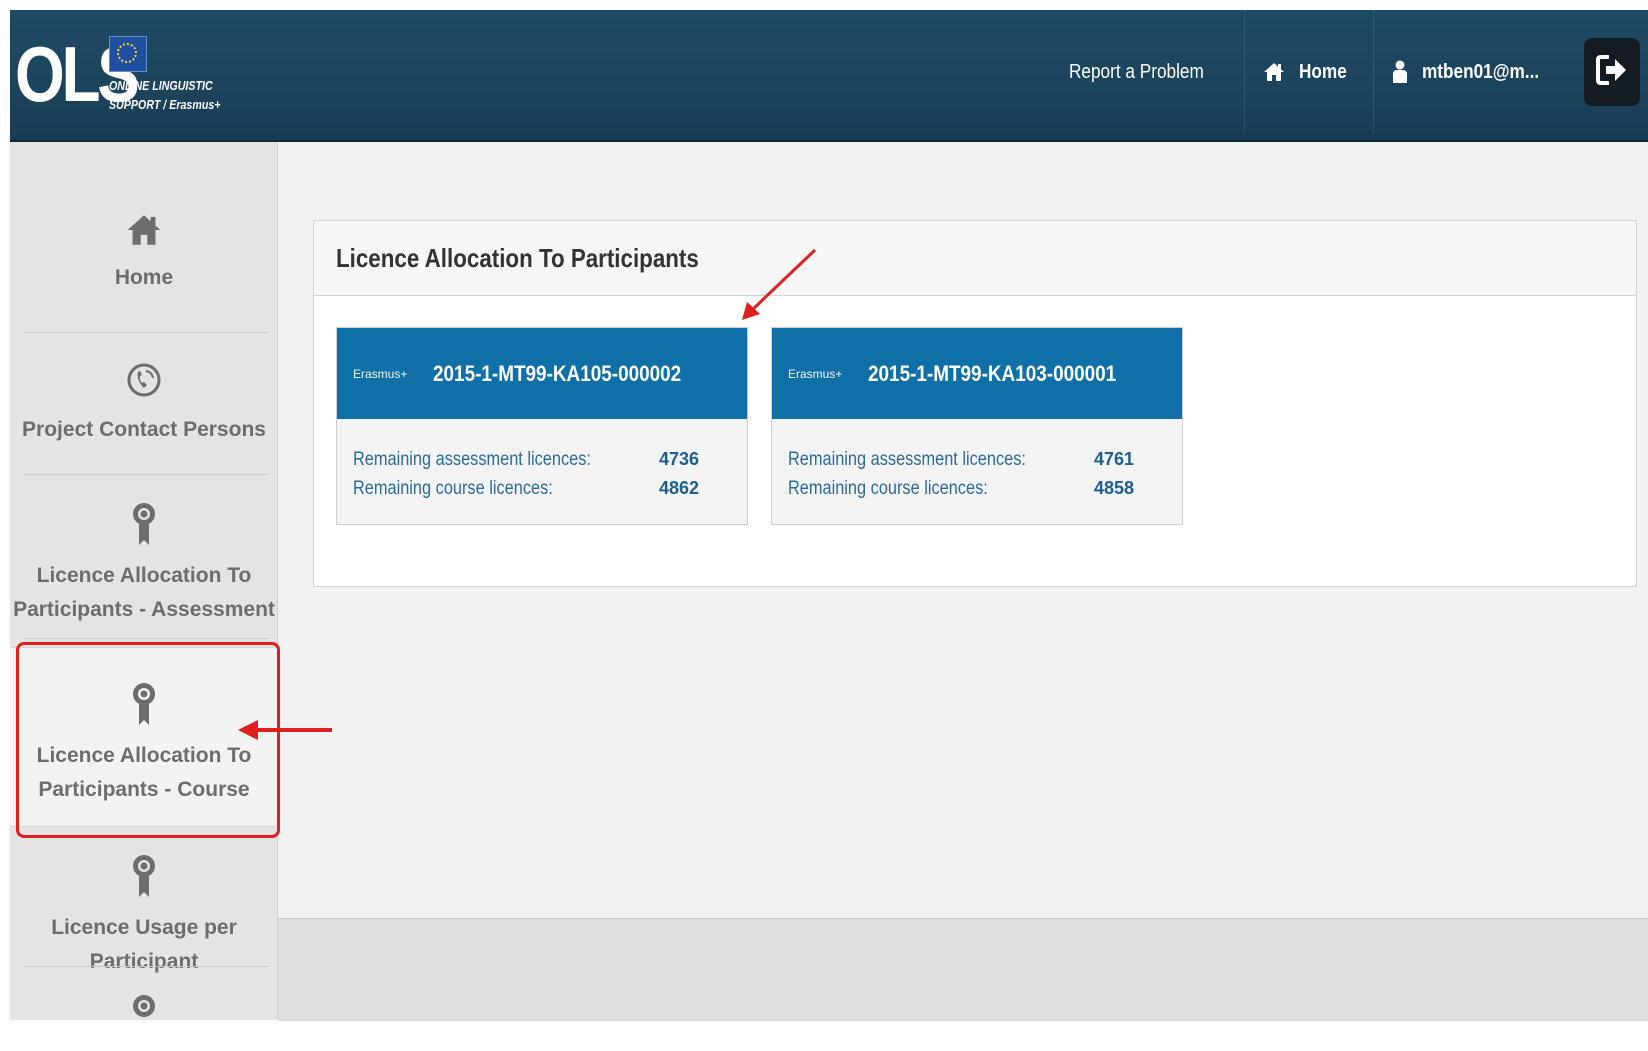 Image resolution: width=1648 pixels, height=1051 pixels. I want to click on logout-button, so click(1612, 72).